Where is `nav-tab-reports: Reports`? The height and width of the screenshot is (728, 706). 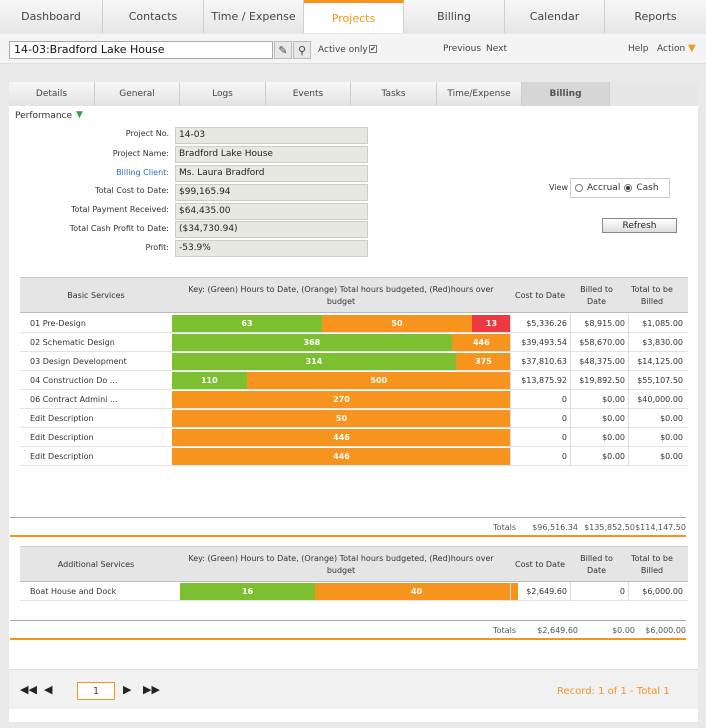 nav-tab-reports: Reports is located at coordinates (655, 16).